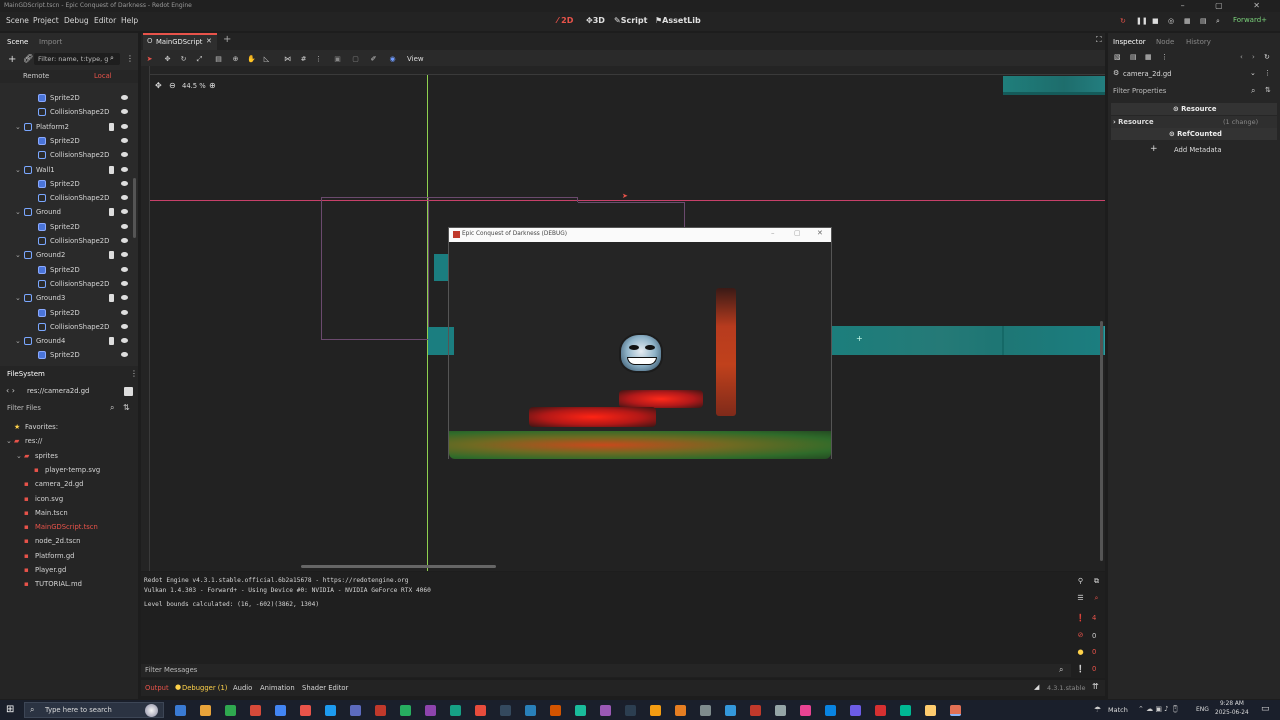 The image size is (1280, 720). Describe the element at coordinates (68, 298) in the screenshot. I see `scene-tree-item: ⌄ Ground3` at that location.